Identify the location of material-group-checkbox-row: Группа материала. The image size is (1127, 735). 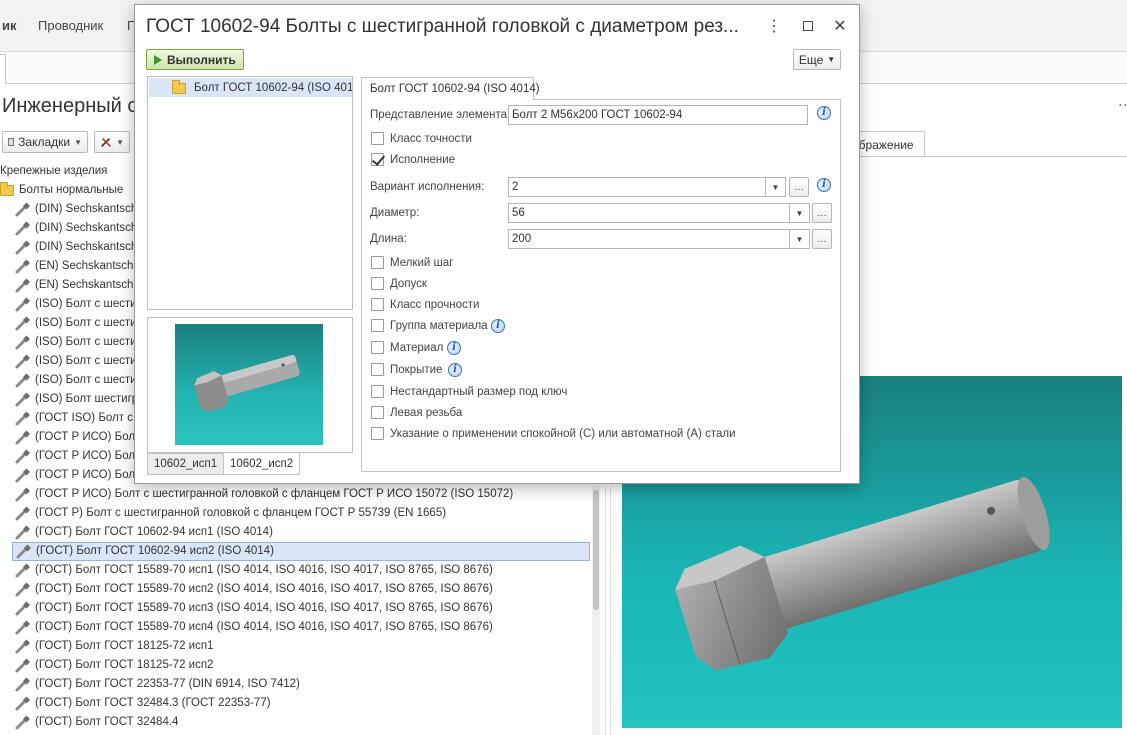
(429, 325).